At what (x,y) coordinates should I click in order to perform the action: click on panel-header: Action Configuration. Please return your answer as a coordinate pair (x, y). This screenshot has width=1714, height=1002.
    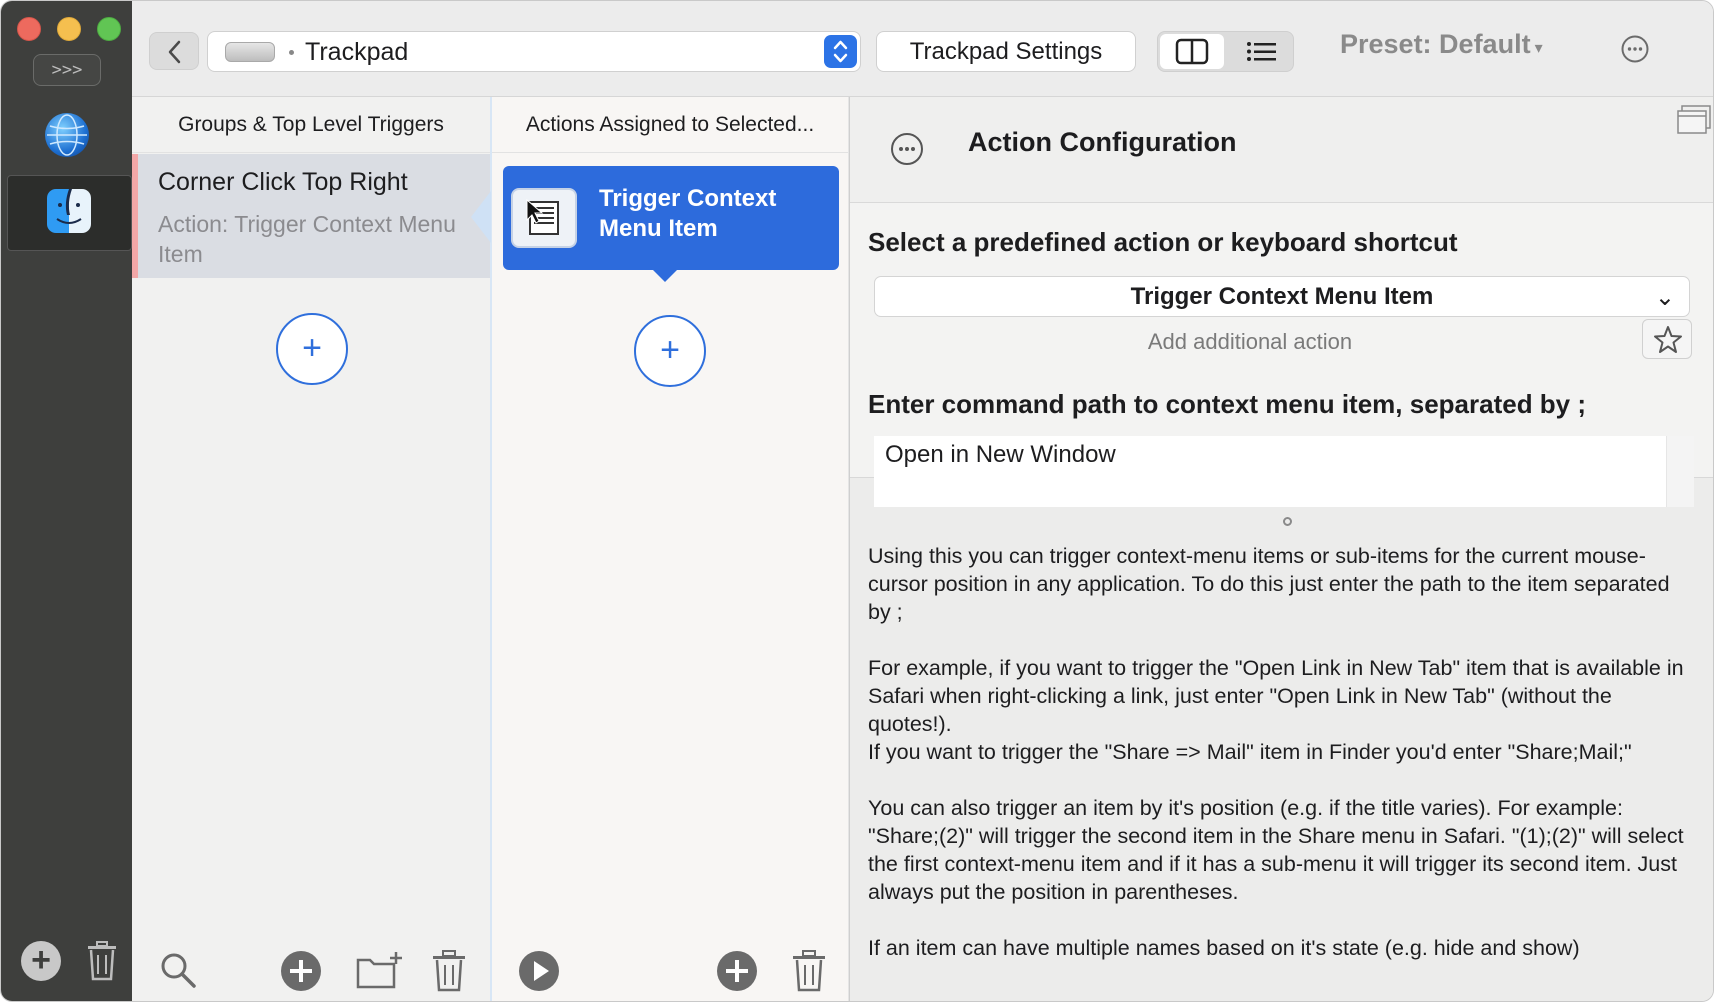
    Looking at the image, I should click on (1281, 150).